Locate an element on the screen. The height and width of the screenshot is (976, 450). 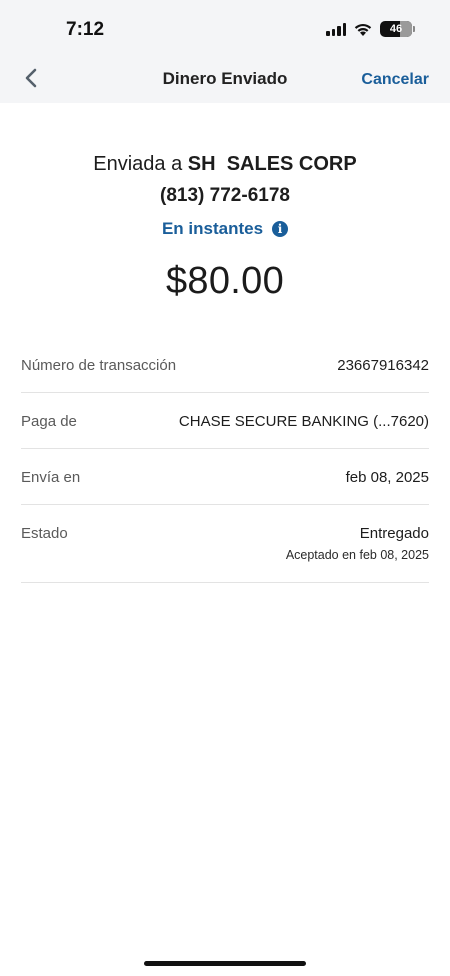
home-indicator is located at coordinates (225, 963).